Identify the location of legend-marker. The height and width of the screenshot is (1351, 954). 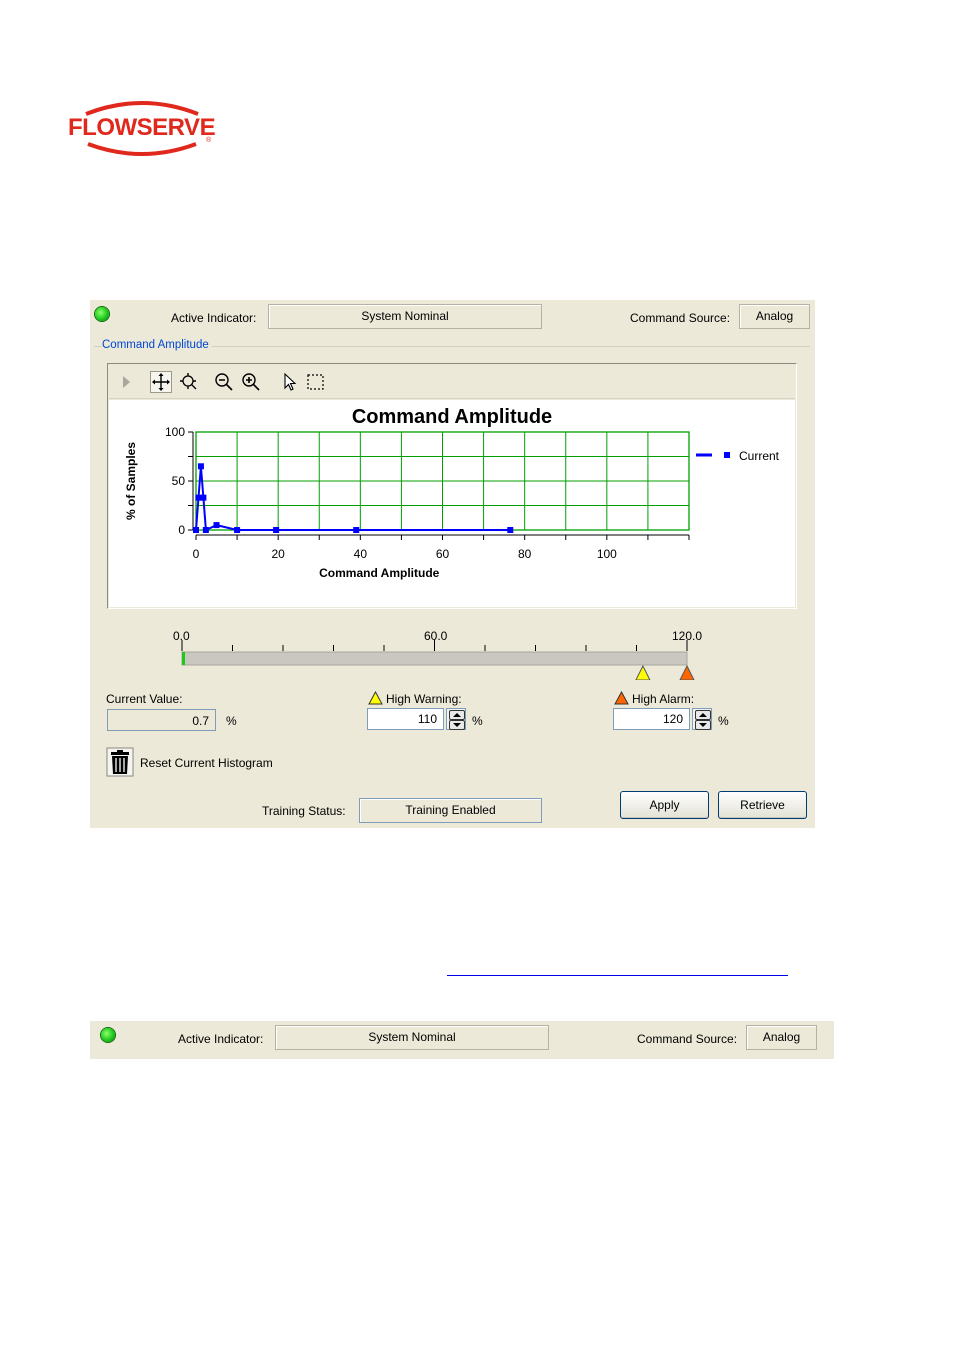
(727, 455).